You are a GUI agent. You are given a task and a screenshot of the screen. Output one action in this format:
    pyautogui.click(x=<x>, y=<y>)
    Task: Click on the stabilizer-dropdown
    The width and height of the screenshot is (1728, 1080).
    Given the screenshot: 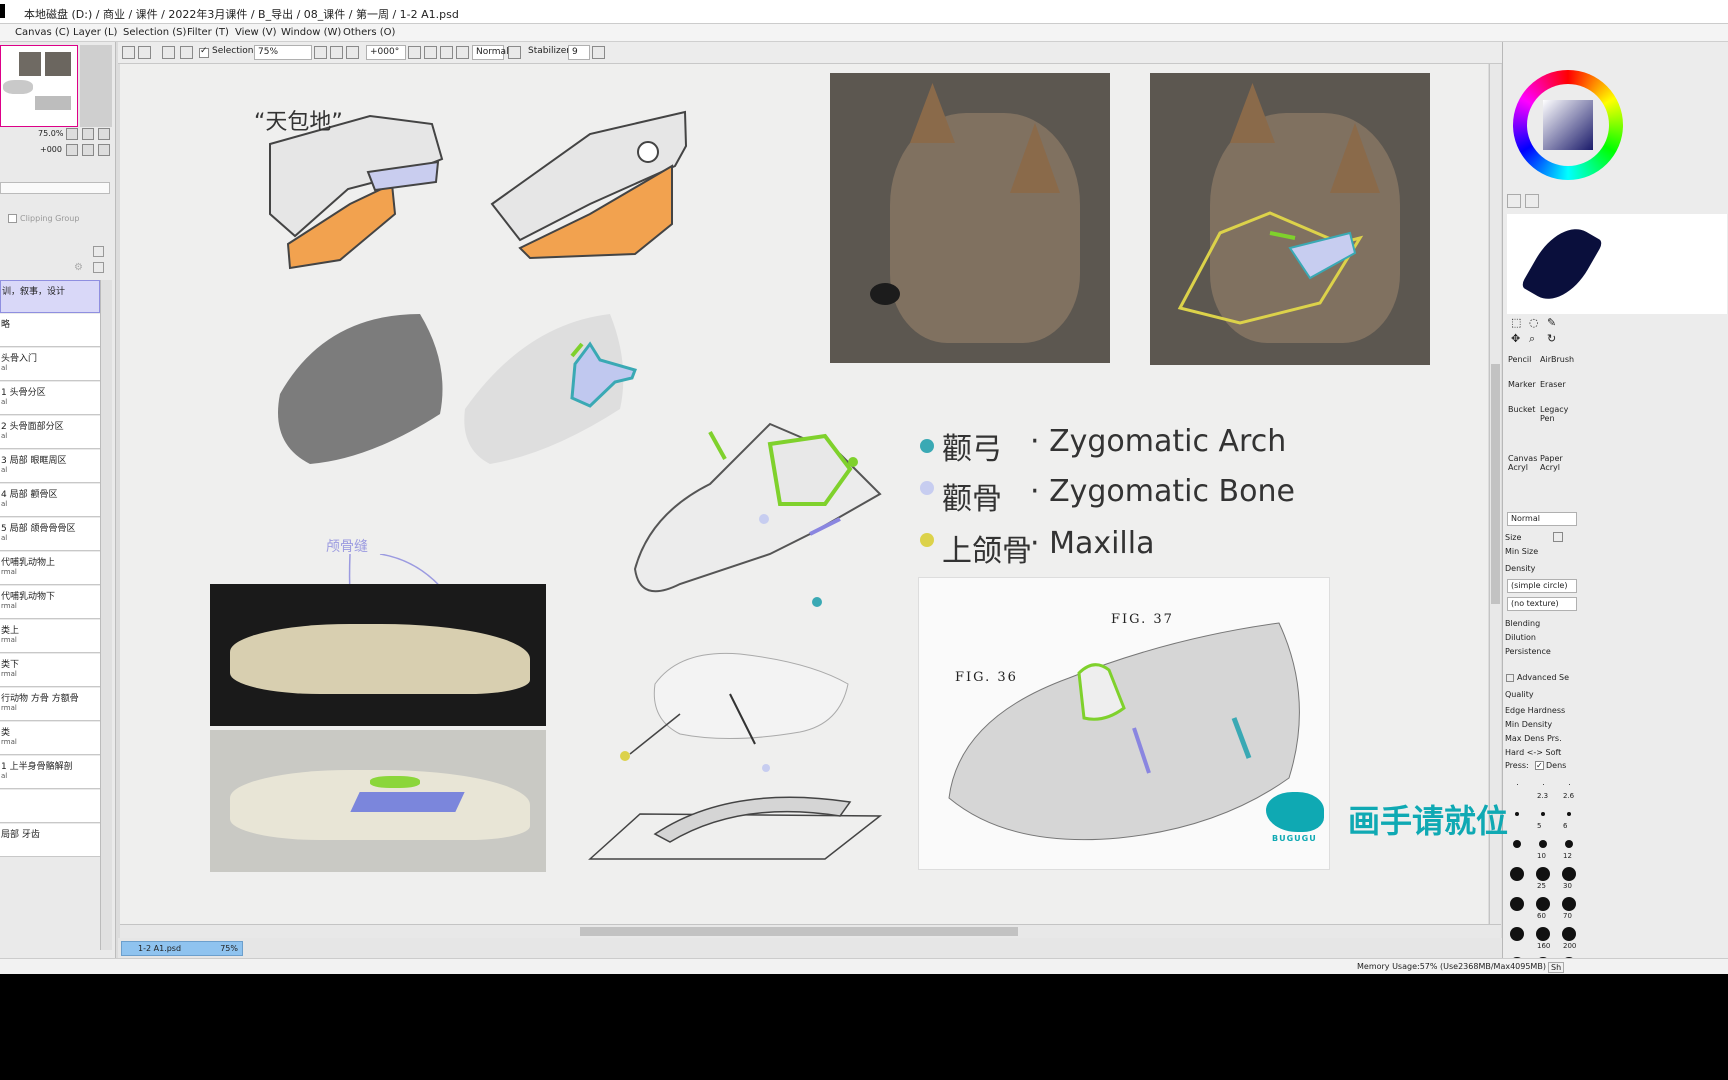 What is the action you would take?
    pyautogui.click(x=598, y=52)
    